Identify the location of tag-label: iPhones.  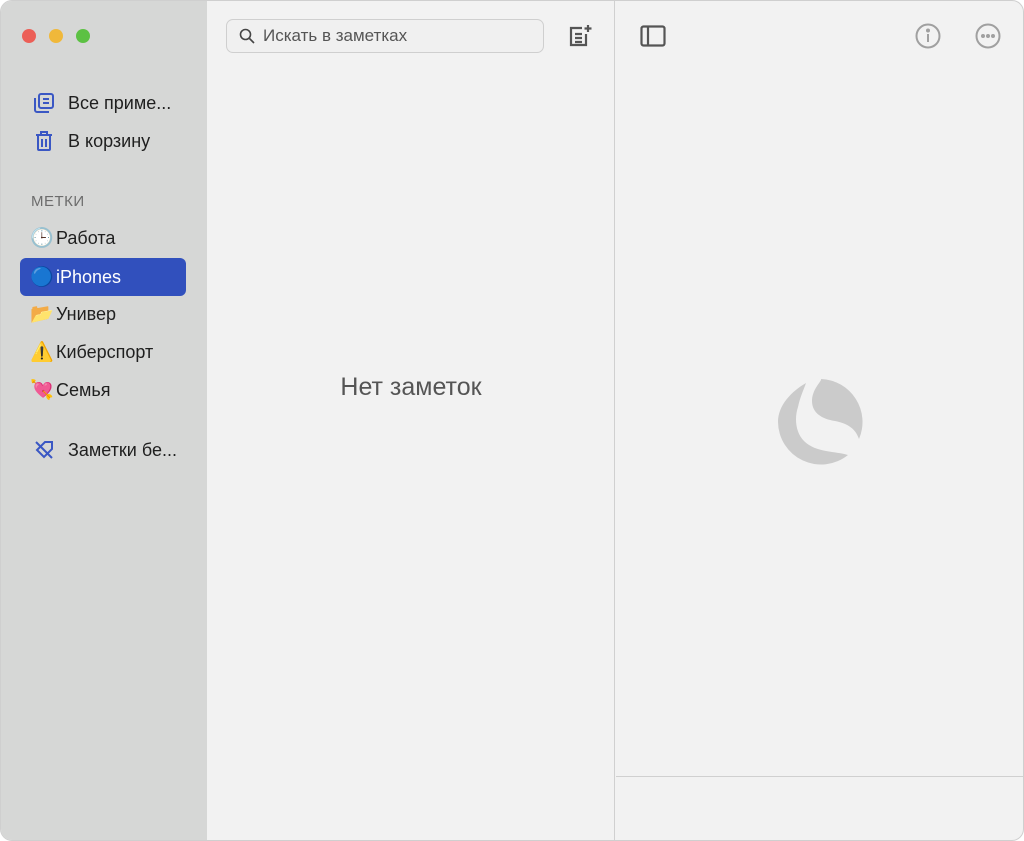
(89, 276).